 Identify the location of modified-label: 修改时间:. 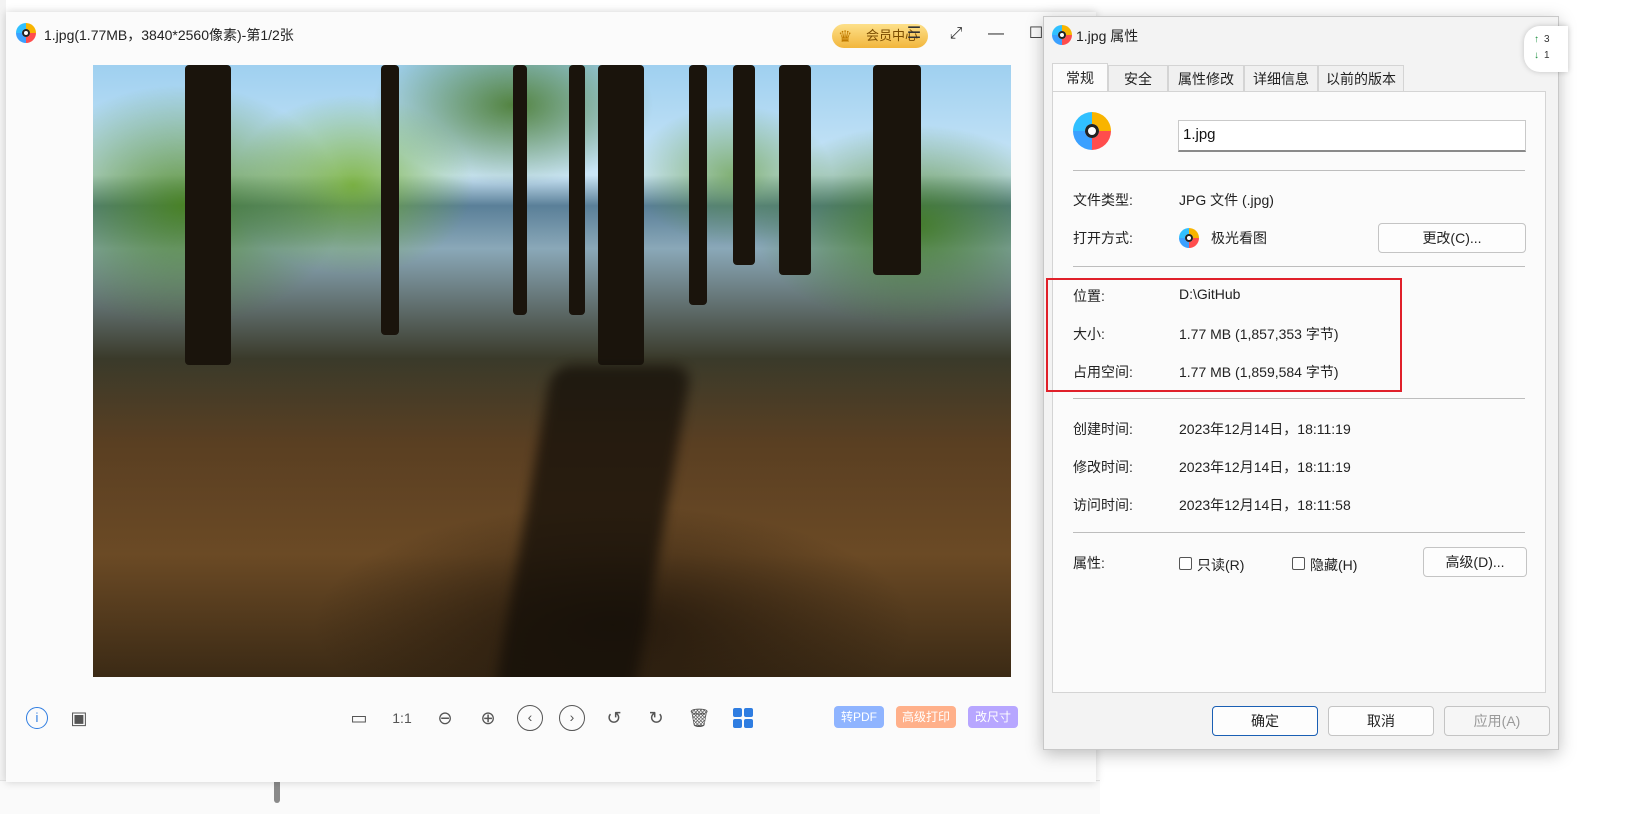
(1103, 467).